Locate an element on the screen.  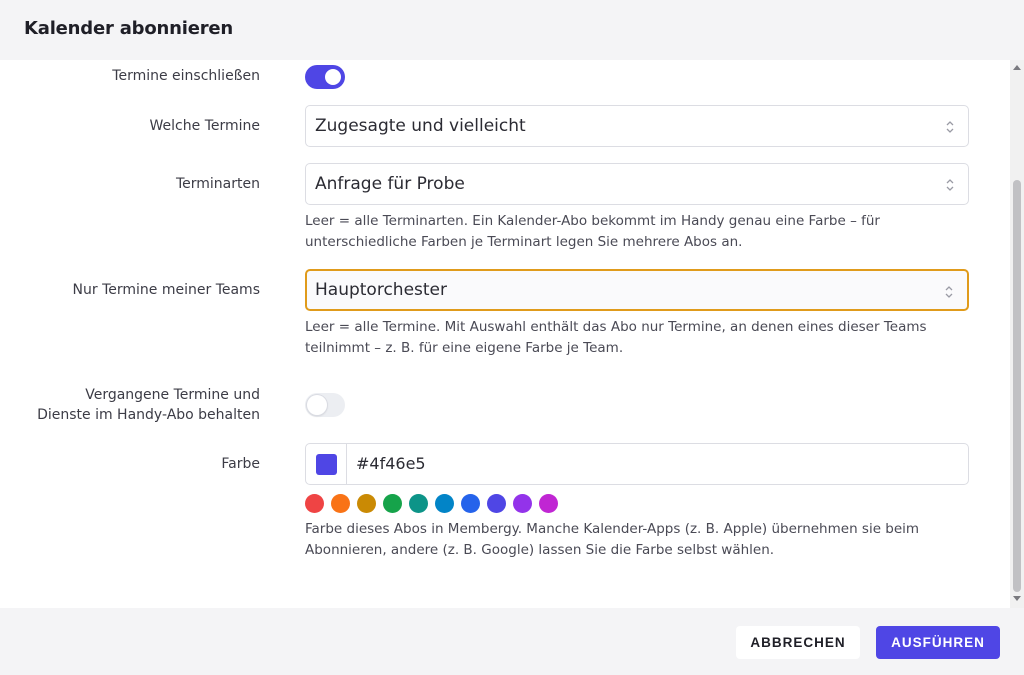
color-swatch is located at coordinates (326, 464).